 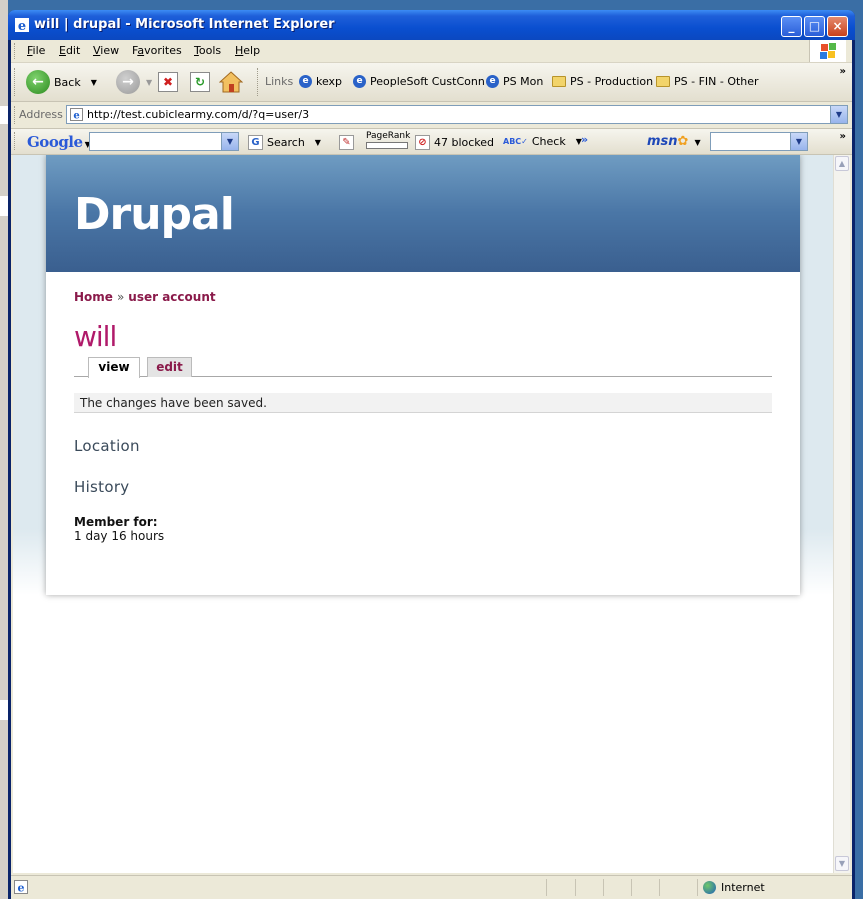 I want to click on home-icon, so click(x=231, y=82).